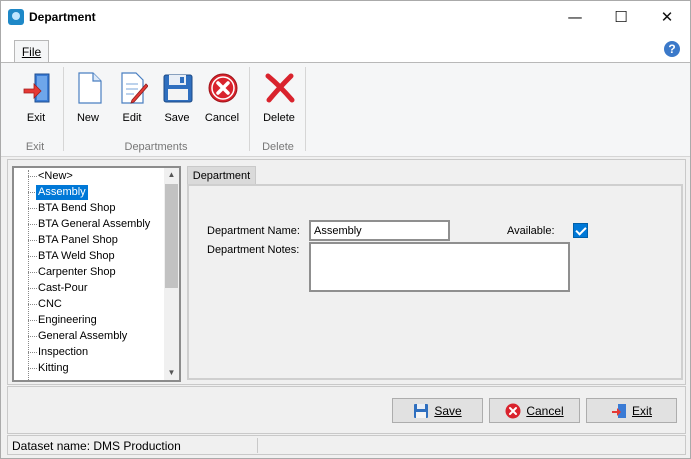  What do you see at coordinates (78, 240) in the screenshot?
I see `tree-item-label: BTA Panel Shop` at bounding box center [78, 240].